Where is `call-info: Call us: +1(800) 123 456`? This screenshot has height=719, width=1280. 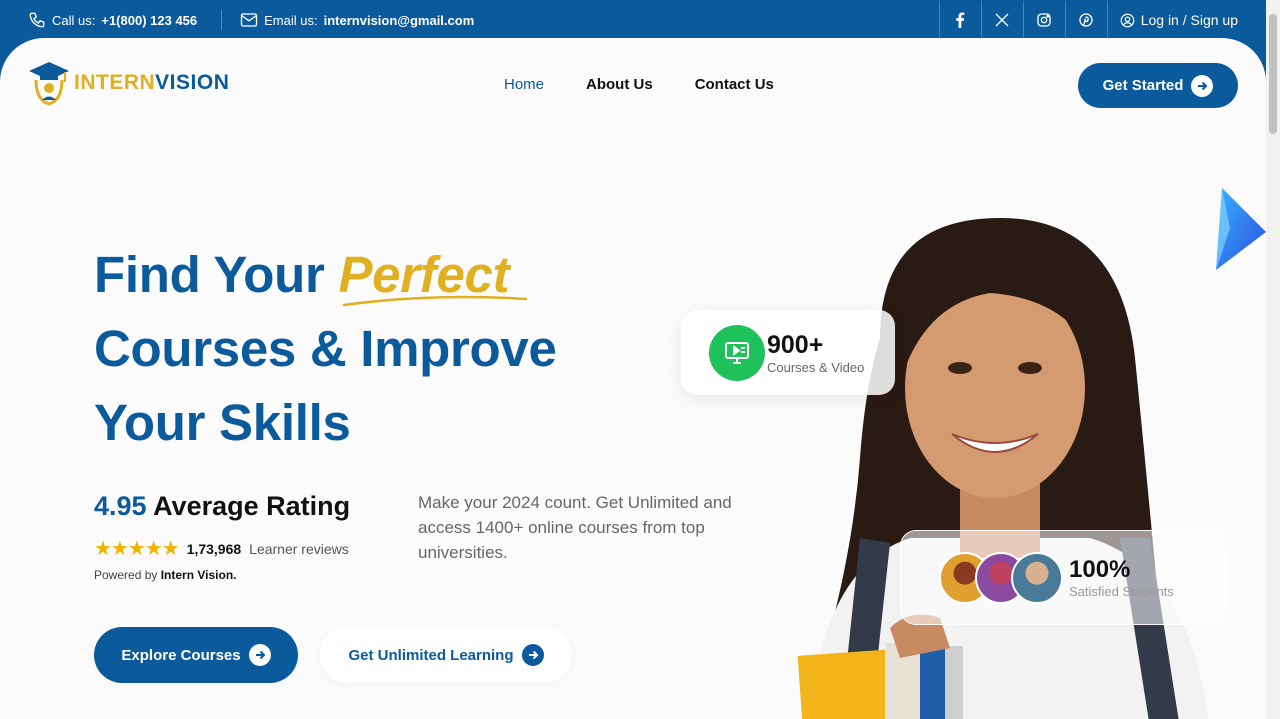
call-info: Call us: +1(800) 123 456 is located at coordinates (112, 20).